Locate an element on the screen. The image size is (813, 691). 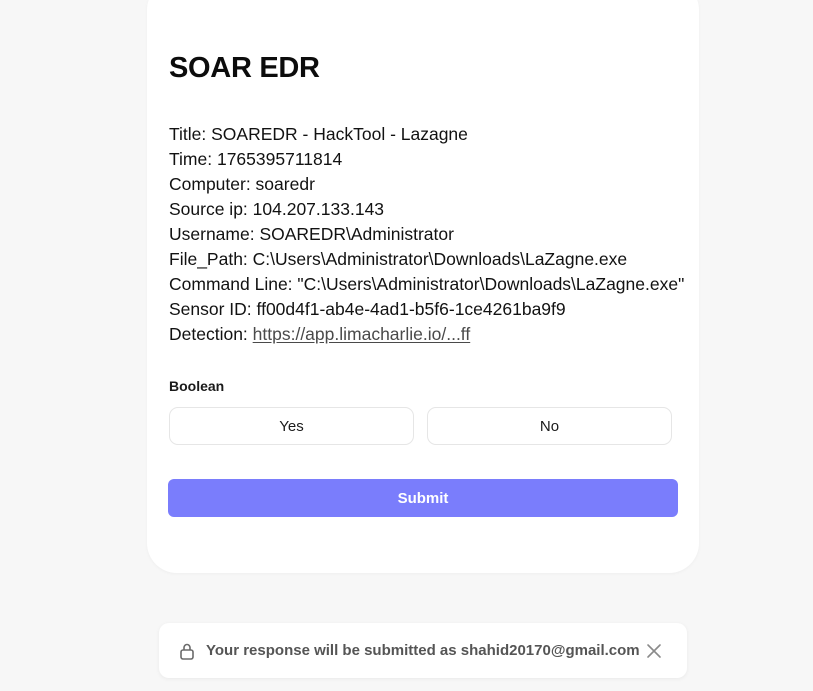
detail-source-ip: Source ip: 104.207.133.143 is located at coordinates (277, 209).